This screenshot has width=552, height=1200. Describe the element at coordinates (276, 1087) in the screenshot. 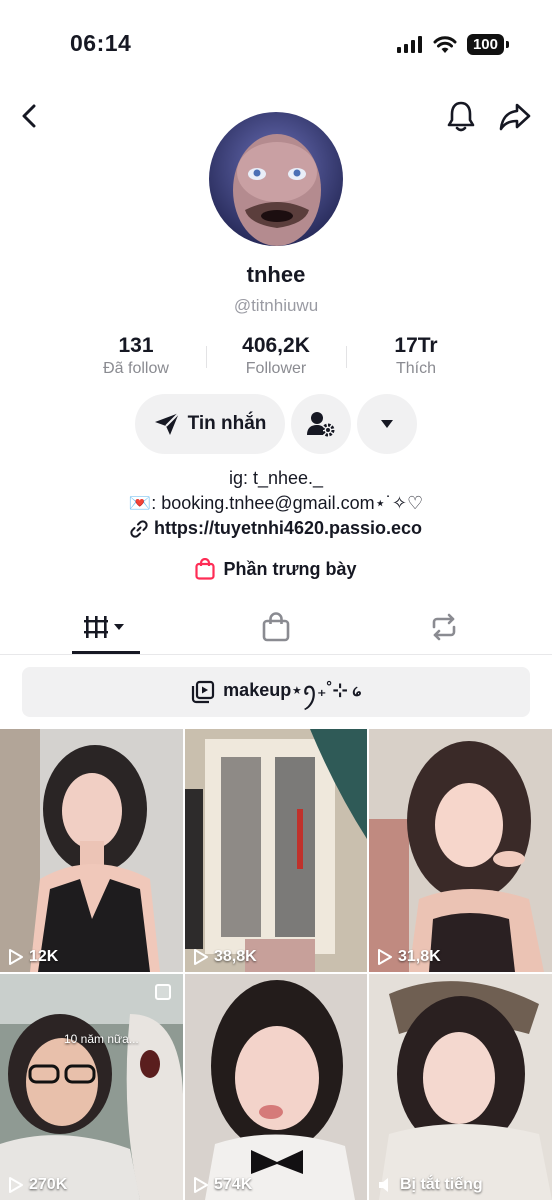

I see `video-thumbnail: 574K` at that location.